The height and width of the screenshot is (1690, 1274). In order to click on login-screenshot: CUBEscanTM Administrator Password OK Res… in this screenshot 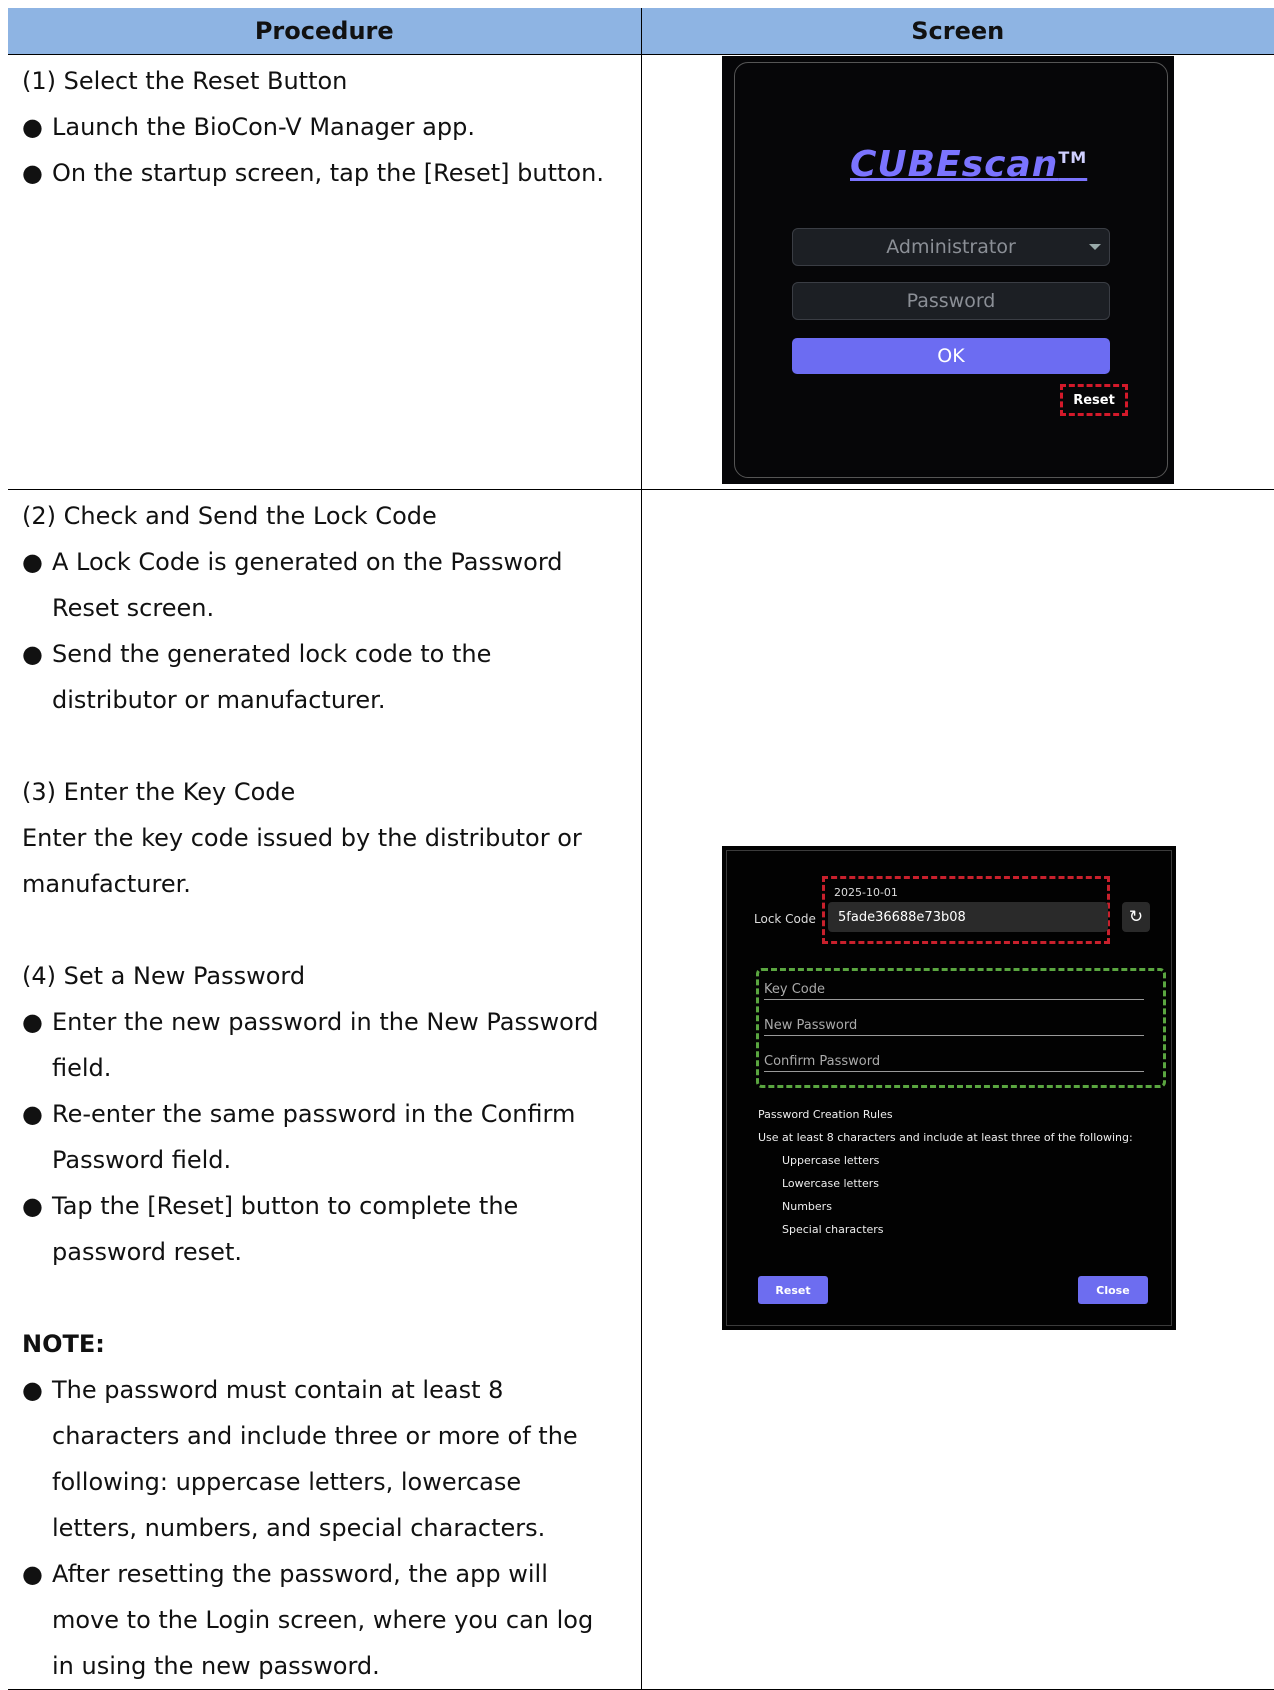, I will do `click(948, 270)`.